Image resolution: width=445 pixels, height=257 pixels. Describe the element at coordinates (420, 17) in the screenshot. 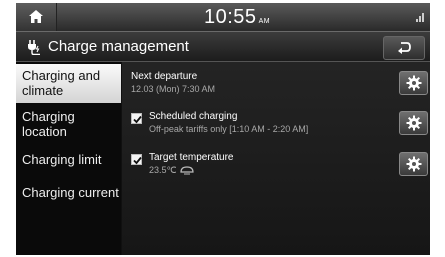

I see `signal-icon` at that location.